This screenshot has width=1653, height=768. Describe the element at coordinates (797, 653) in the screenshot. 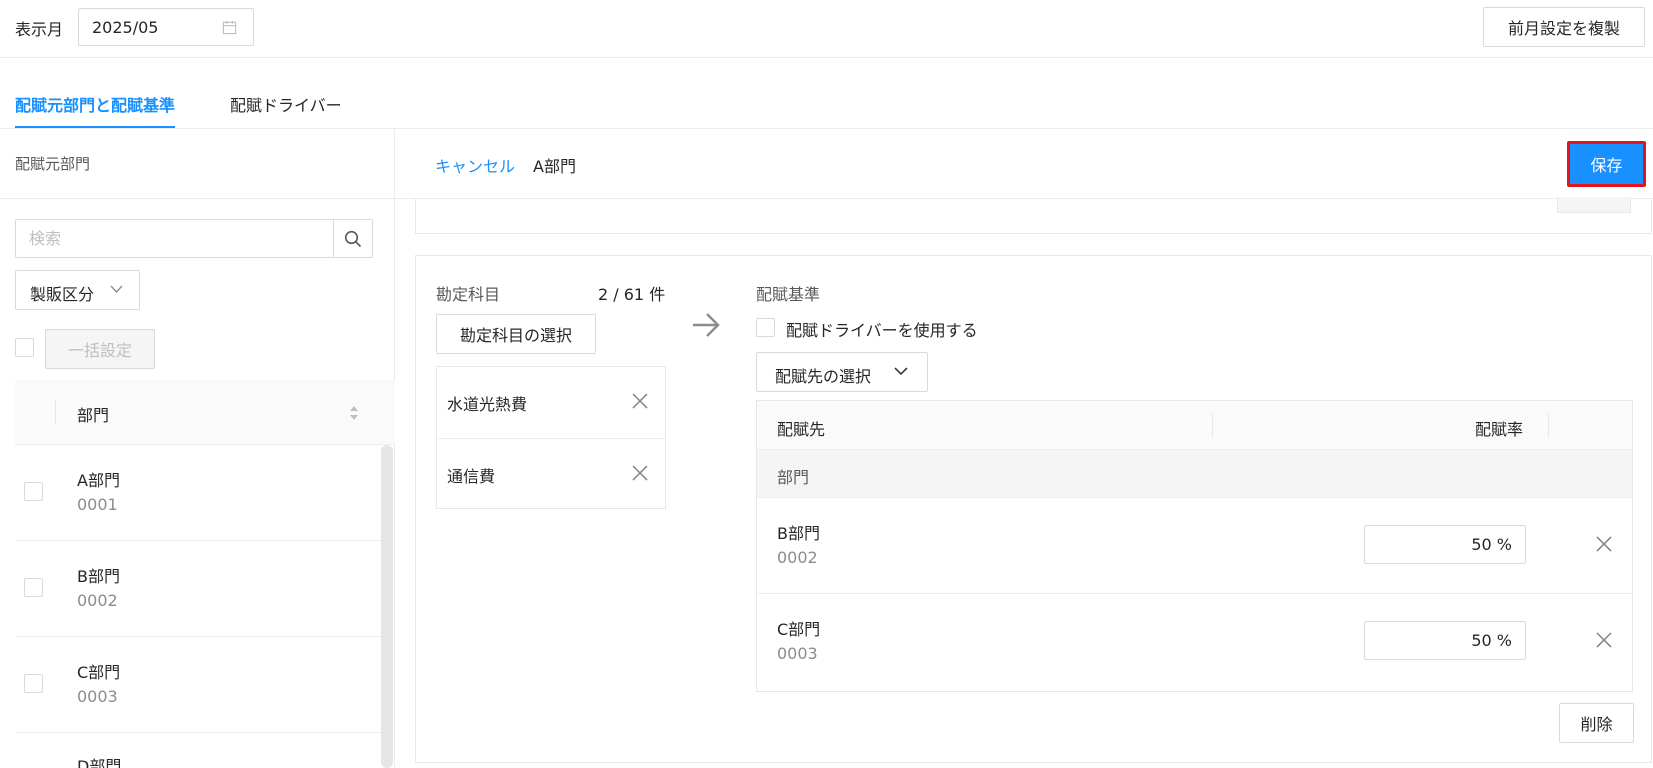

I see `destination-code: 0003` at that location.